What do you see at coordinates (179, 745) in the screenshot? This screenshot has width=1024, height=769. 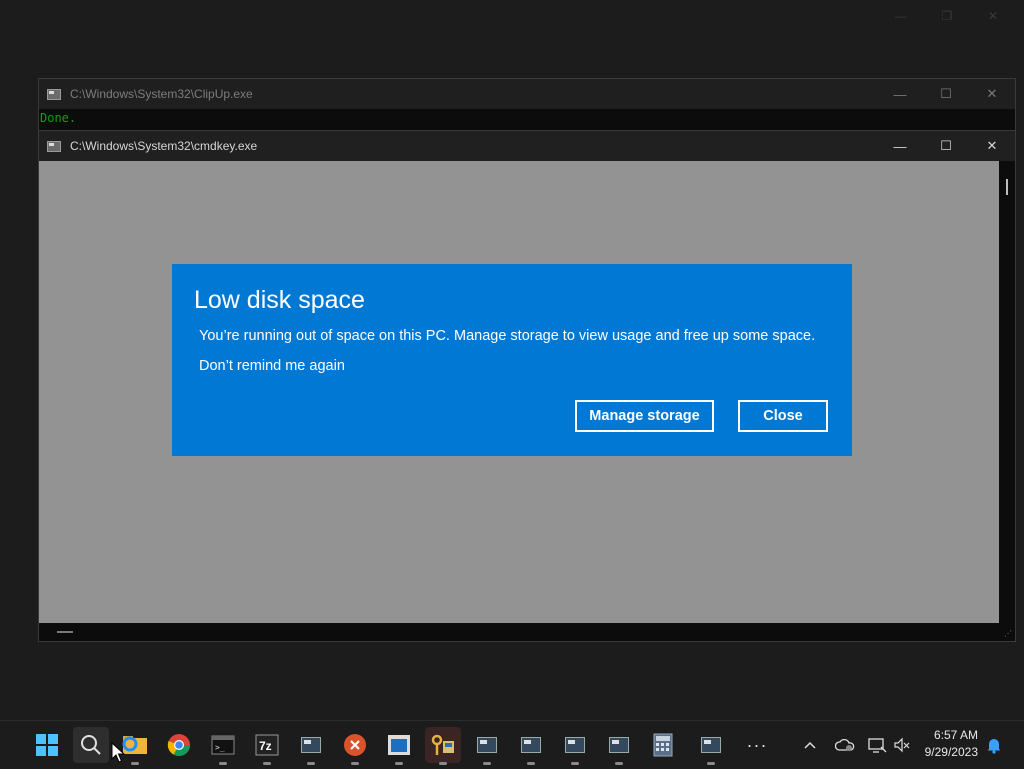 I see `chrome-icon` at bounding box center [179, 745].